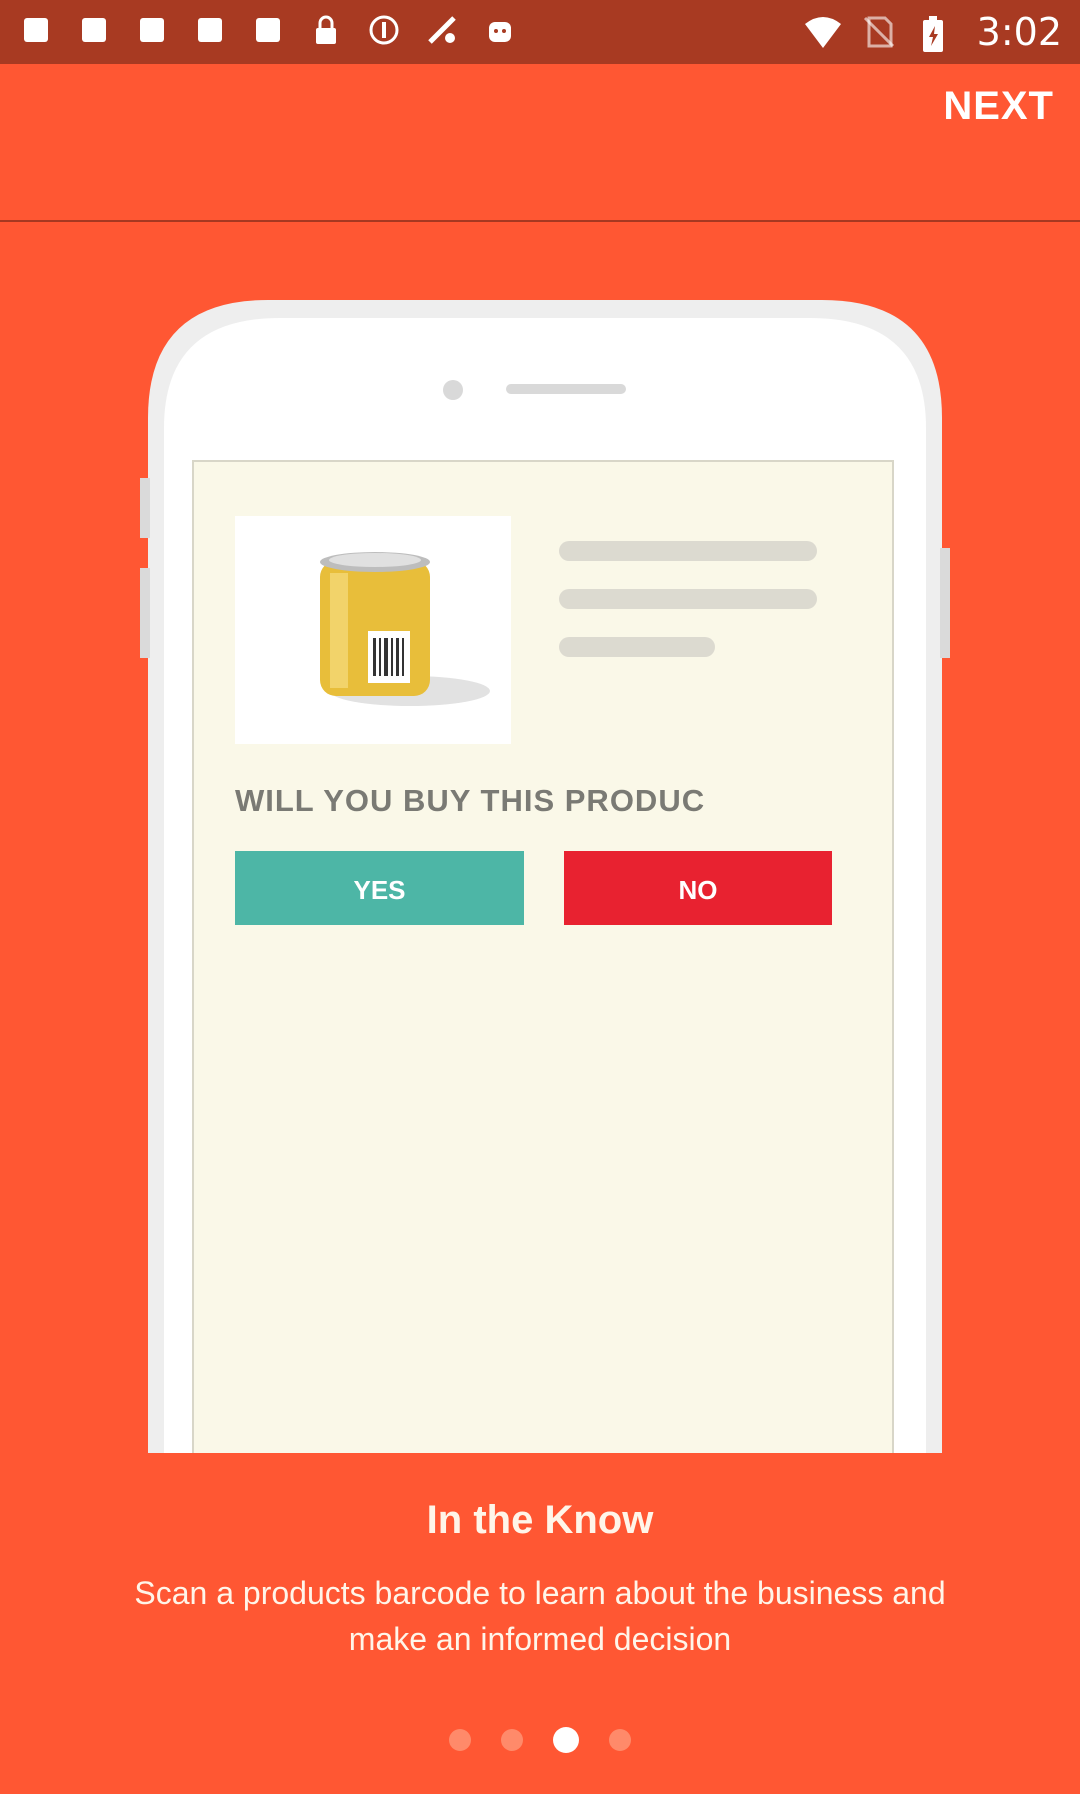  I want to click on status-bar-left-icons, so click(268, 30).